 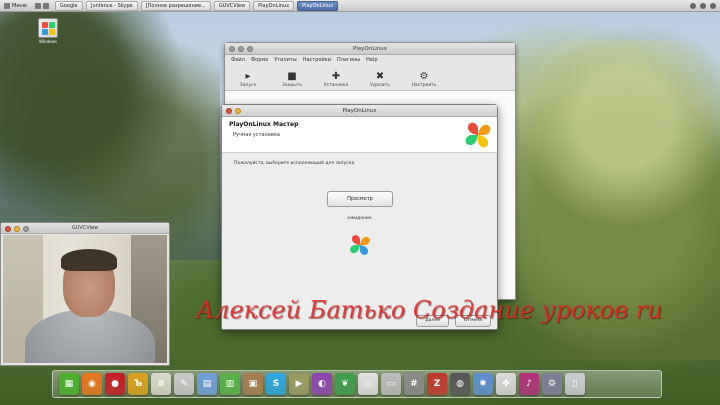 What do you see at coordinates (360, 199) in the screenshot?
I see `browse-button: Просмотр` at bounding box center [360, 199].